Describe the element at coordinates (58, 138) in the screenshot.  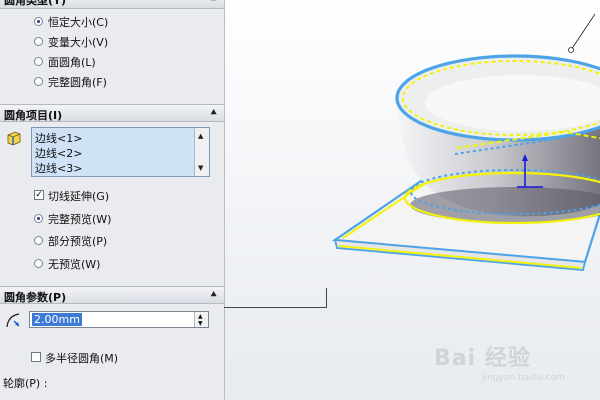
I see `list-item: 边线<1>` at that location.